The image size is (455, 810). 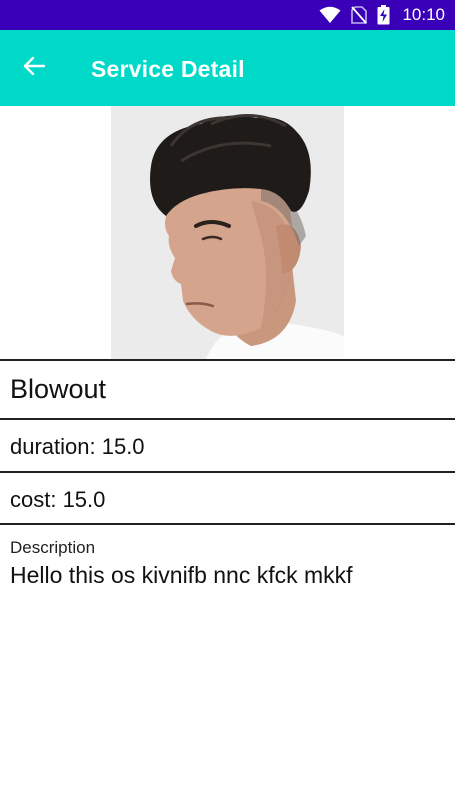 What do you see at coordinates (330, 15) in the screenshot?
I see `wifi-icon` at bounding box center [330, 15].